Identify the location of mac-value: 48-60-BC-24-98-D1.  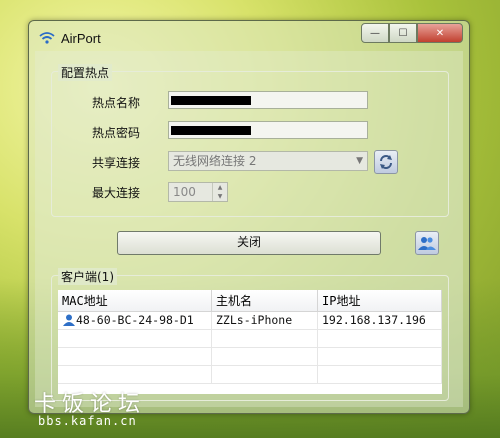
(135, 320).